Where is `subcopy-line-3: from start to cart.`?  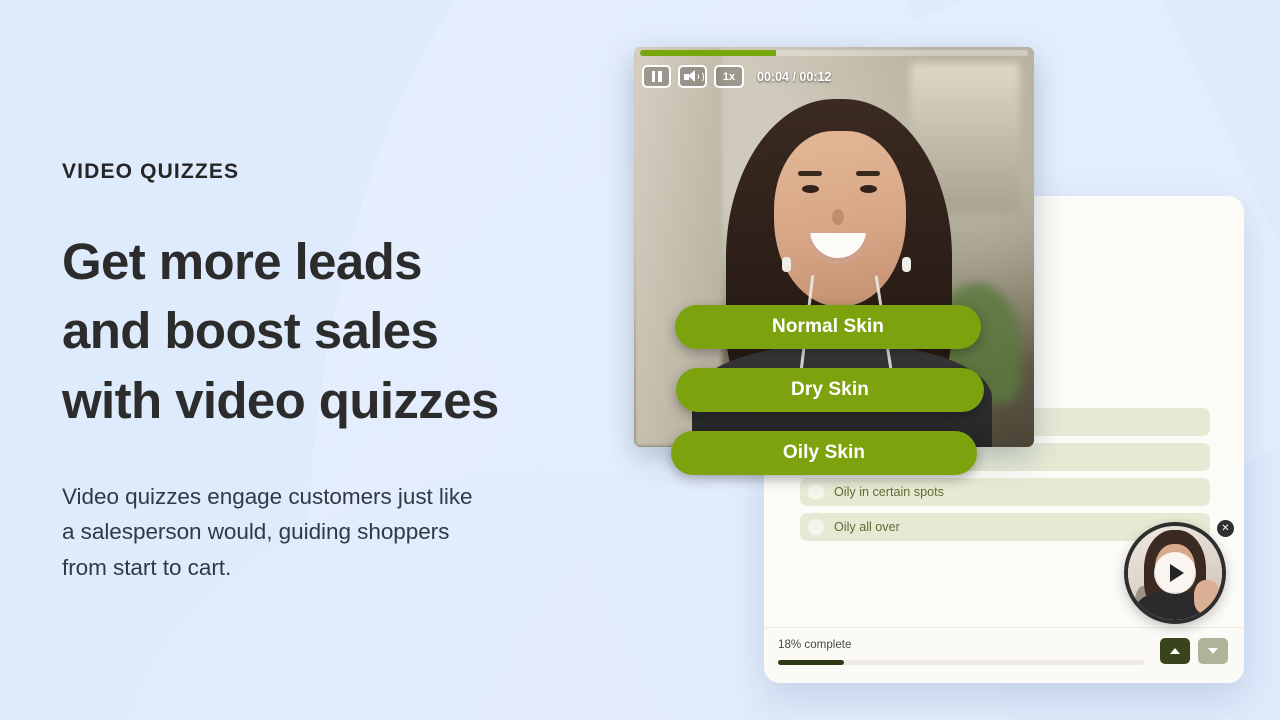 subcopy-line-3: from start to cart. is located at coordinates (147, 567).